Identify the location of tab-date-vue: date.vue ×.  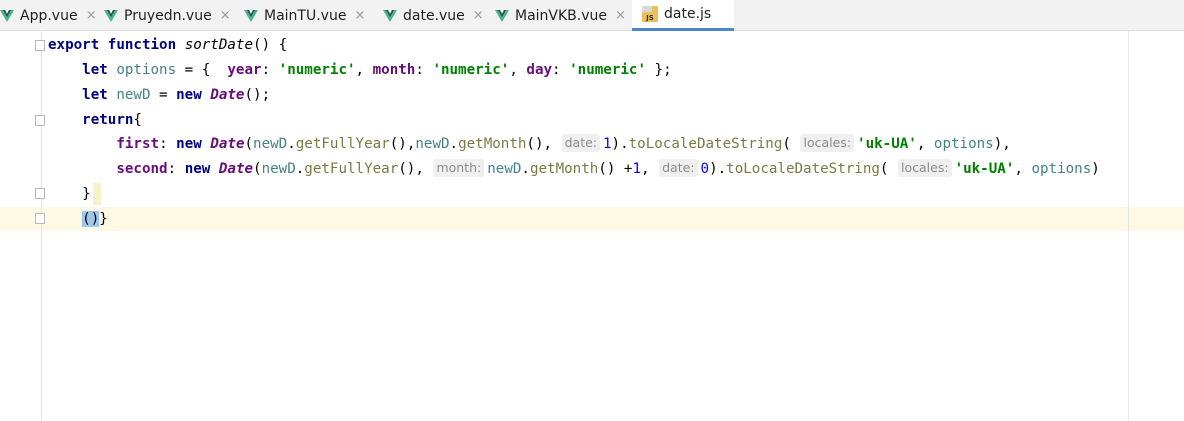
(433, 15).